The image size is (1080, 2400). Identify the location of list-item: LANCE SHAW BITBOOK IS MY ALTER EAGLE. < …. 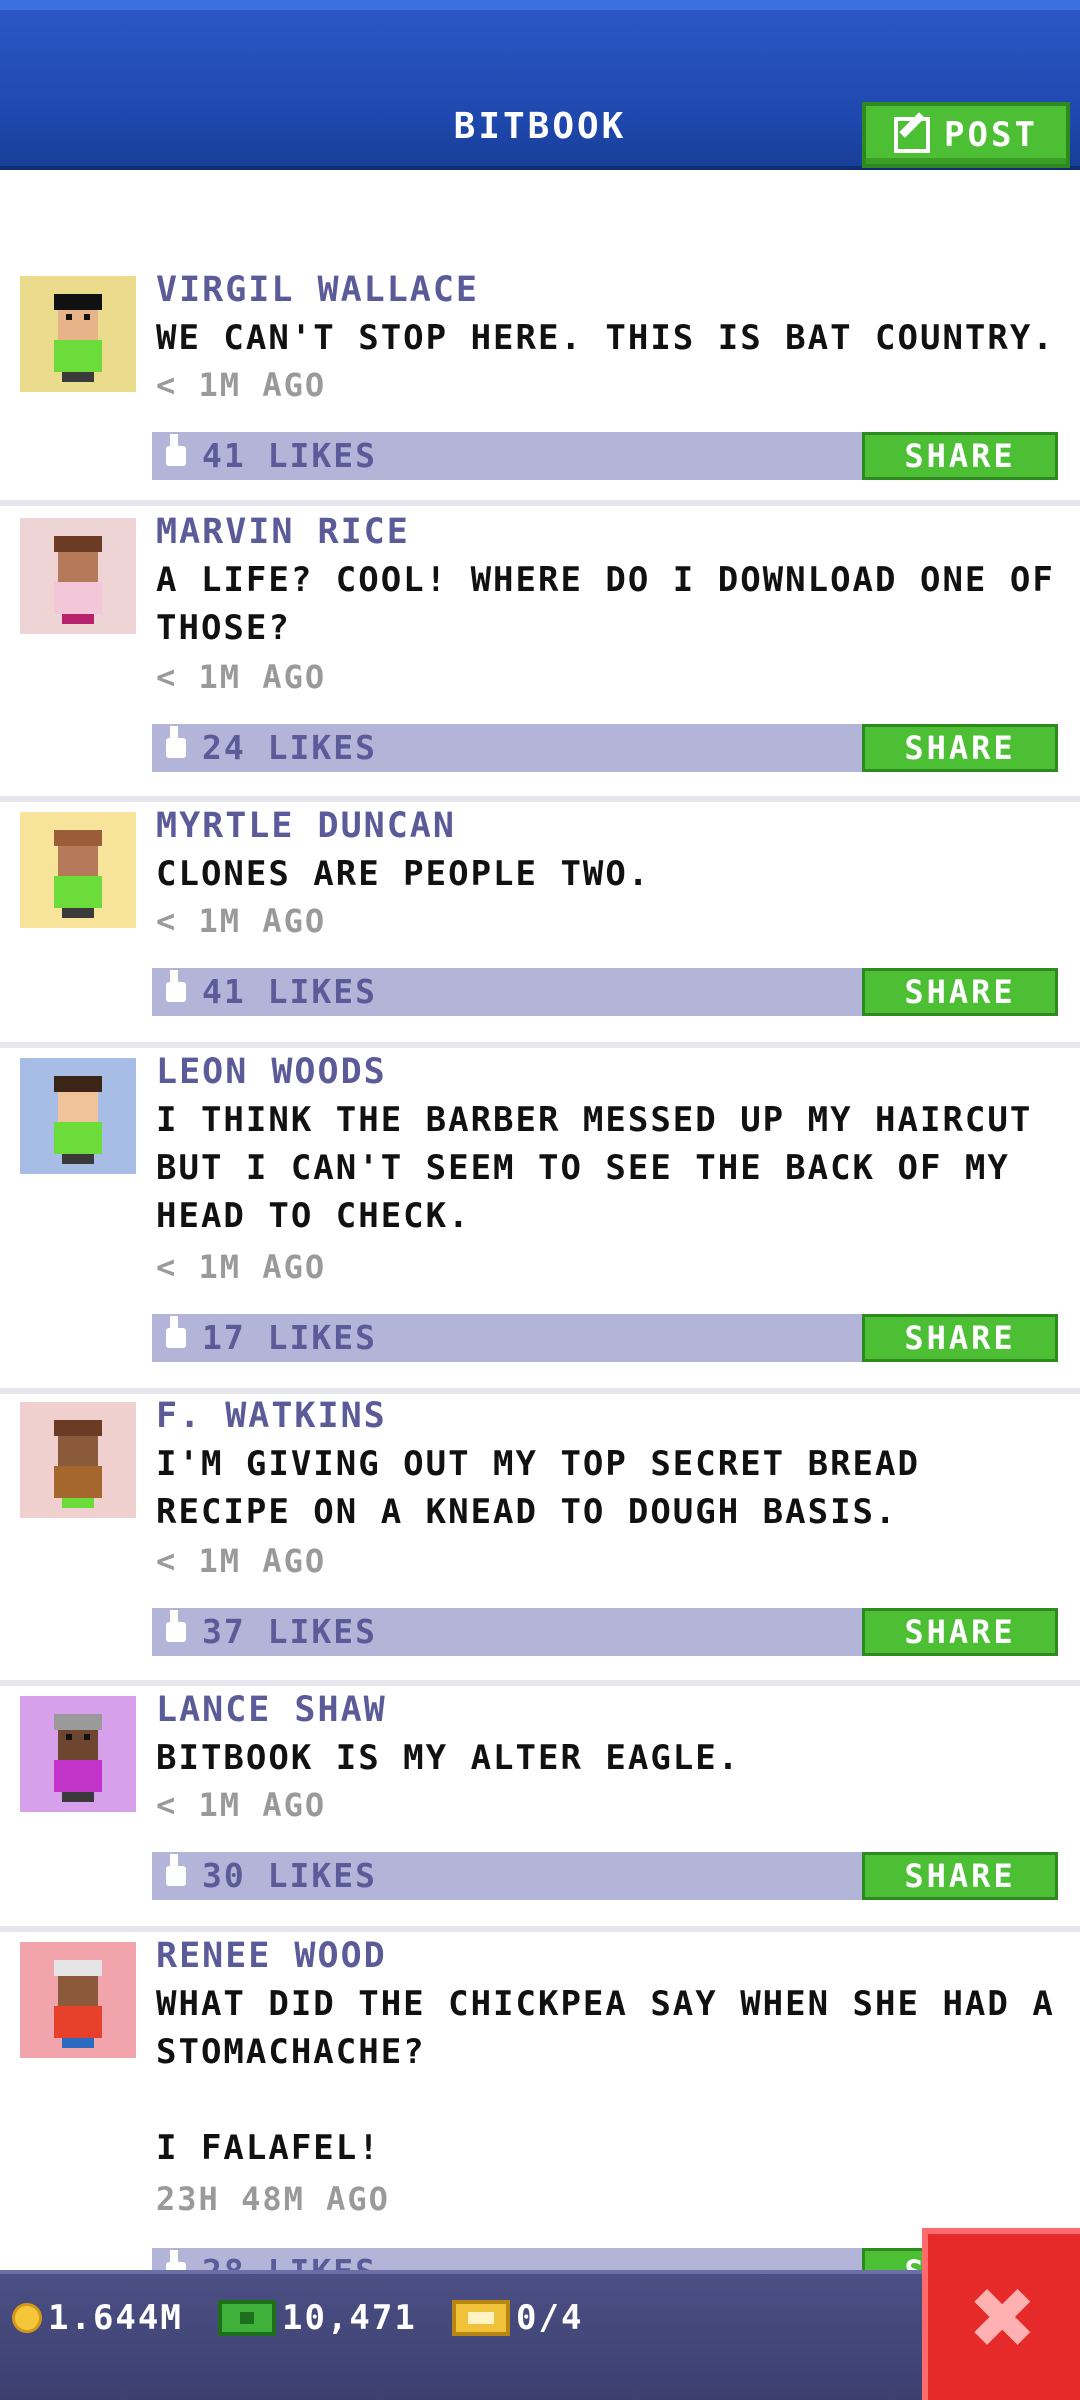
(540, 1811).